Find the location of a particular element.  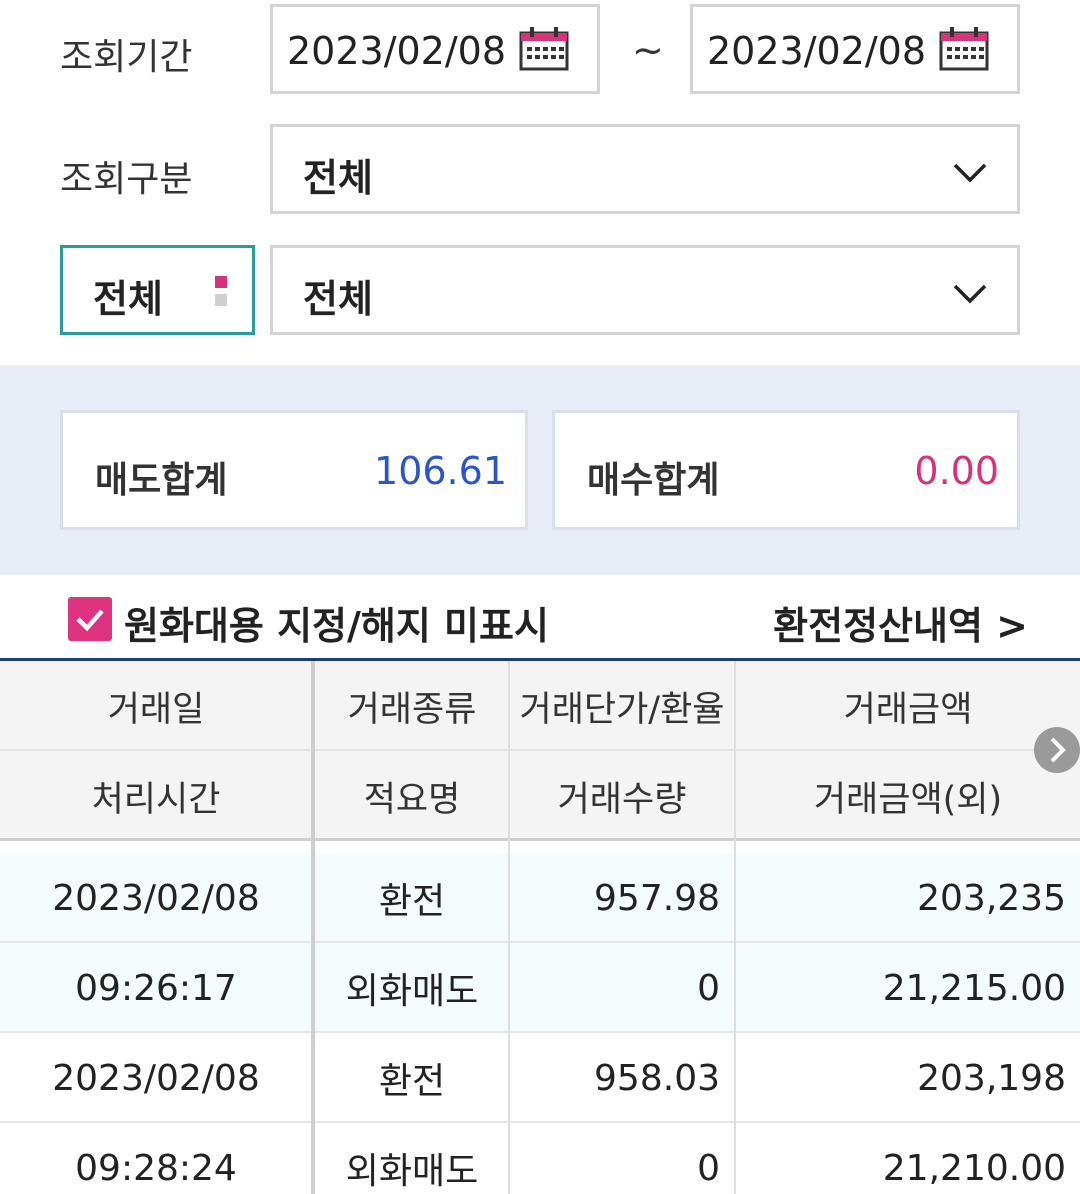

date-to-text: 2023/02/08 is located at coordinates (817, 51).